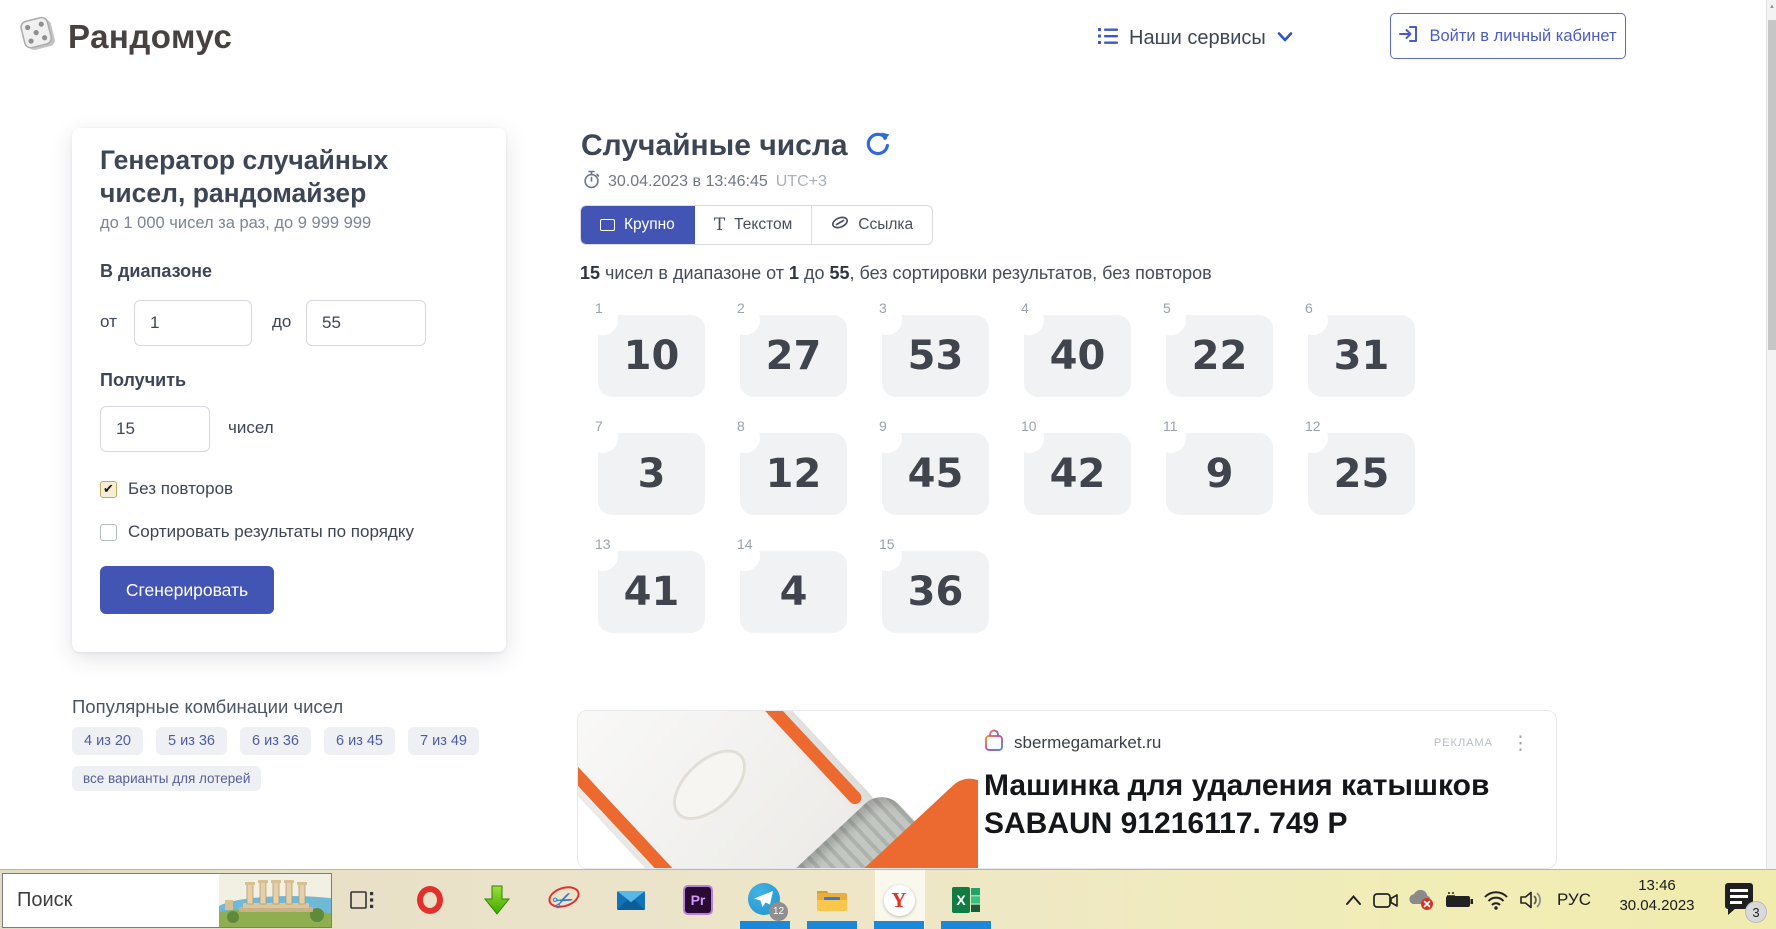 The width and height of the screenshot is (1776, 929). I want to click on tab-large: Крупно, so click(638, 225).